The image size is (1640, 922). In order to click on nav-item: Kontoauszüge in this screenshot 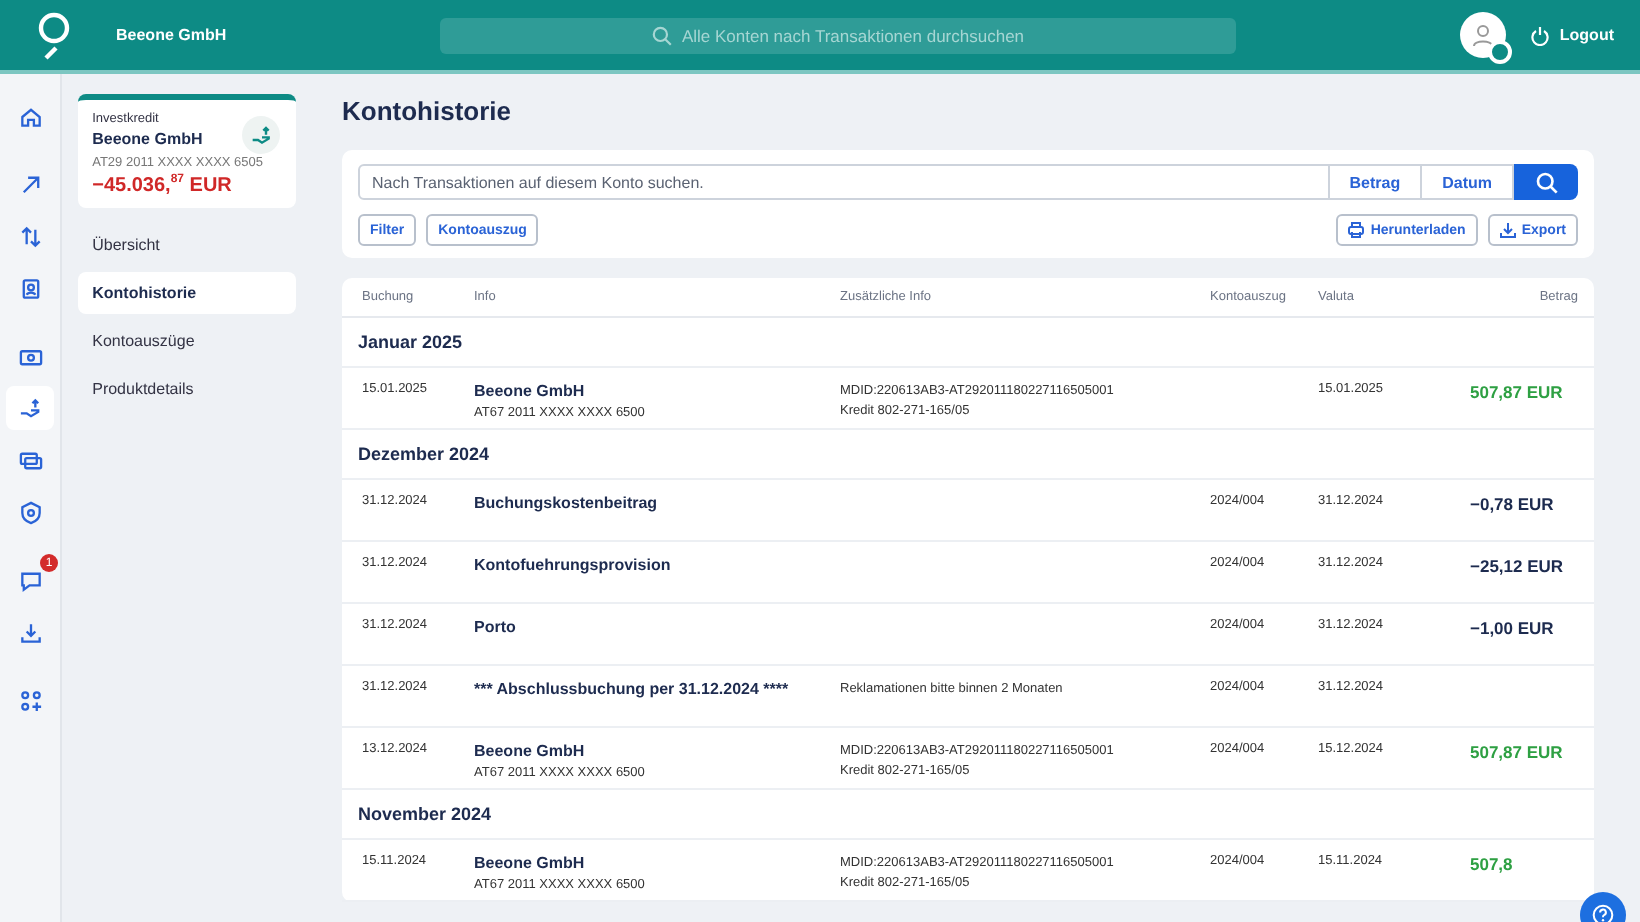, I will do `click(187, 341)`.